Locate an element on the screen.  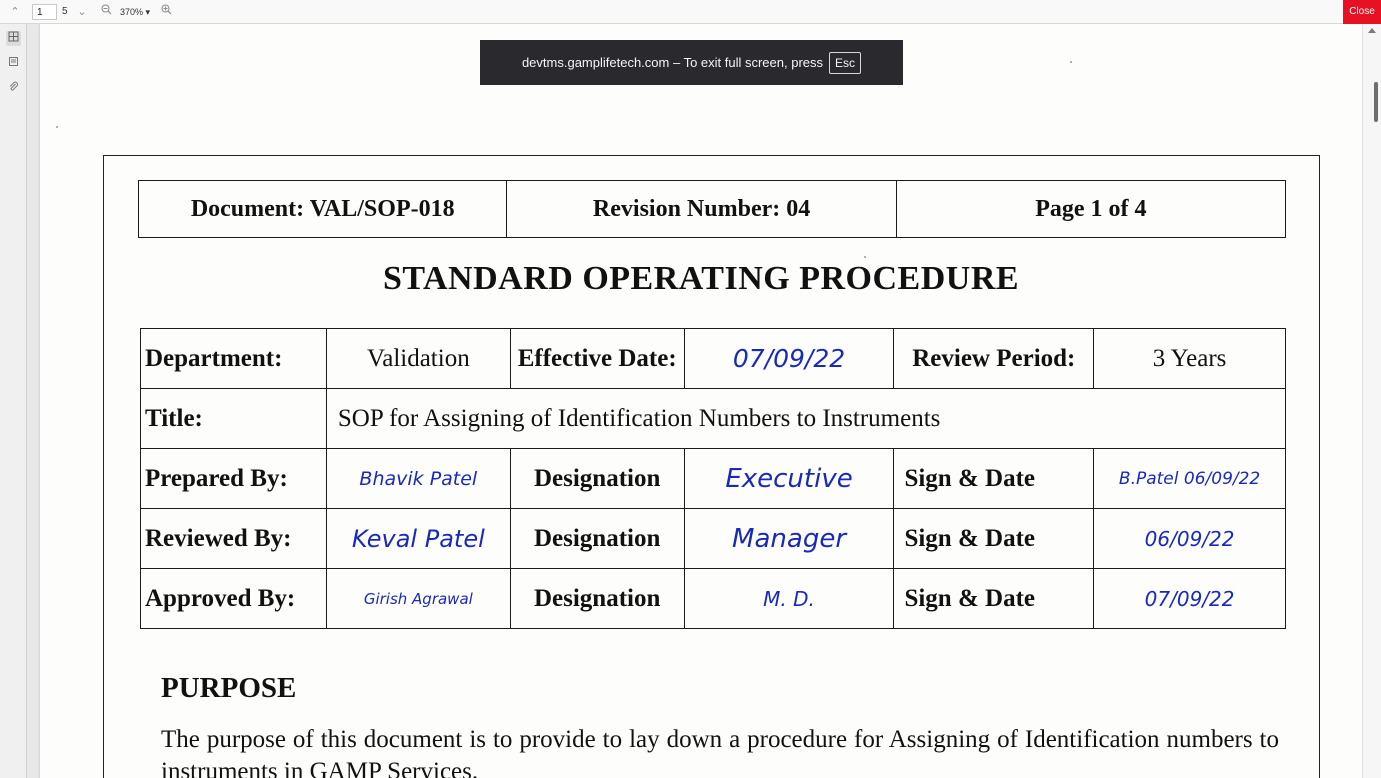
title-label: Title: is located at coordinates (233, 418).